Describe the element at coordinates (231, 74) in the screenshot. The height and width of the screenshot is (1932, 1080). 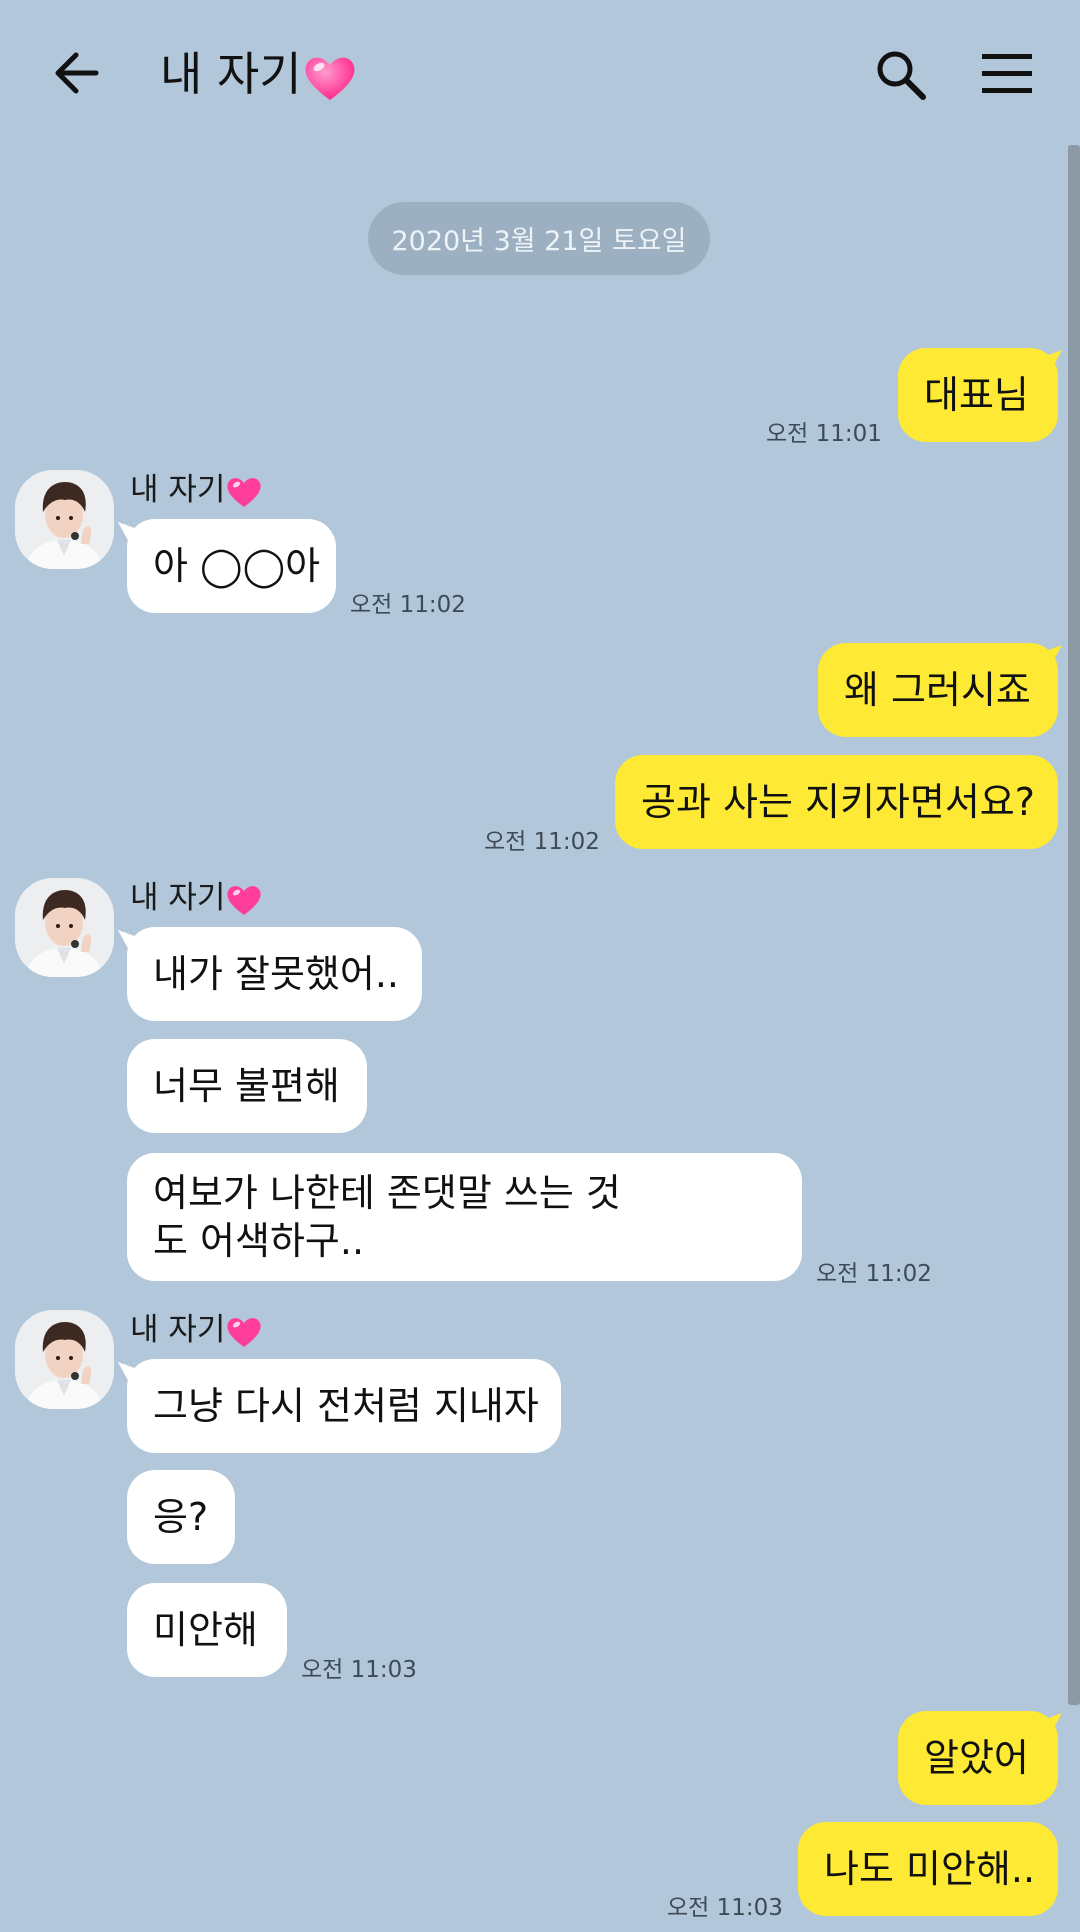
I see `chat-title-text: 내 자기` at that location.